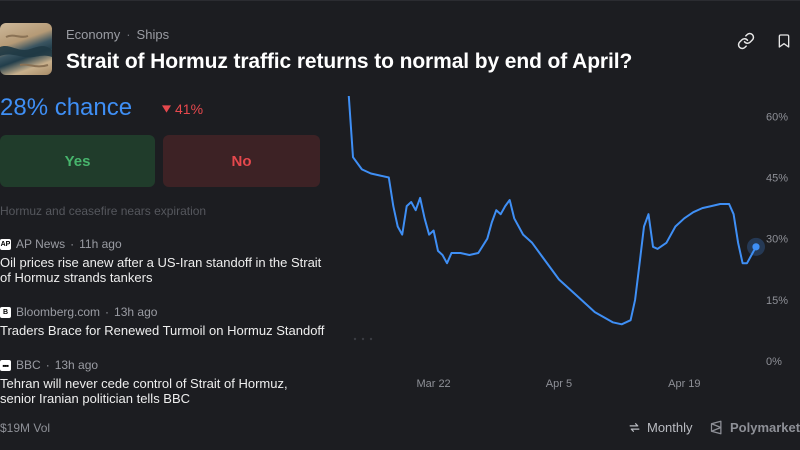 The width and height of the screenshot is (800, 450). What do you see at coordinates (162, 312) in the screenshot?
I see `news-meta: B Bloomberg.com · 13h ago` at bounding box center [162, 312].